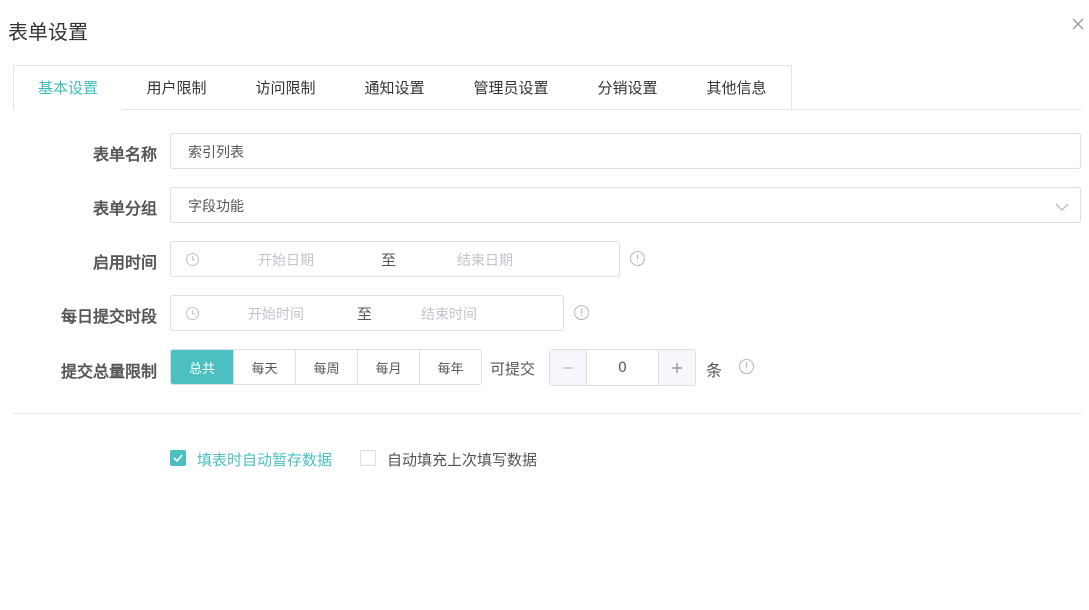 The image size is (1089, 610). What do you see at coordinates (547, 413) in the screenshot?
I see `section-divider` at bounding box center [547, 413].